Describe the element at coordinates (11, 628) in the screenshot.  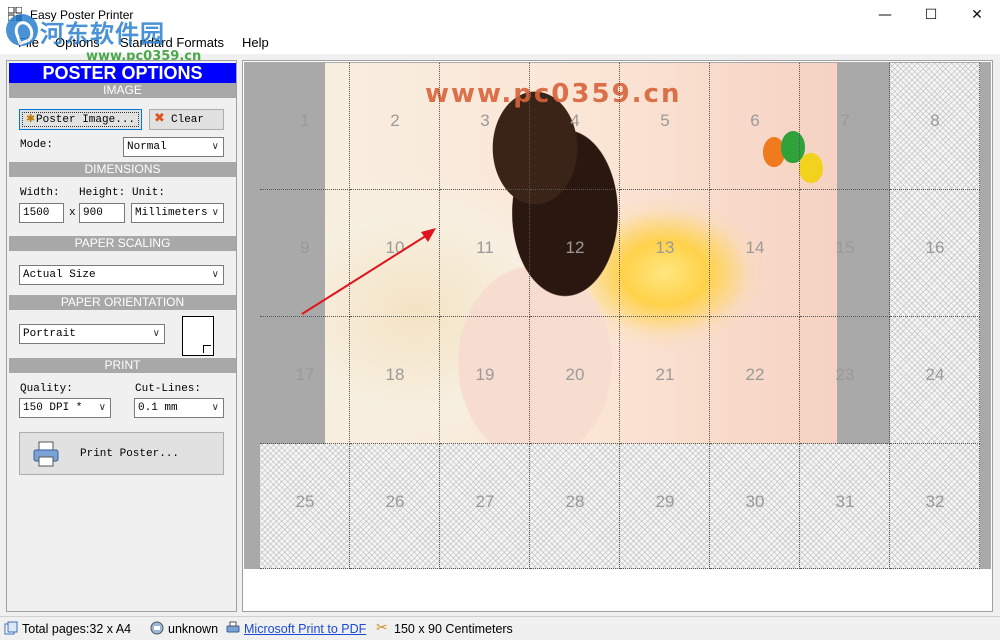
I see `pages-icon` at that location.